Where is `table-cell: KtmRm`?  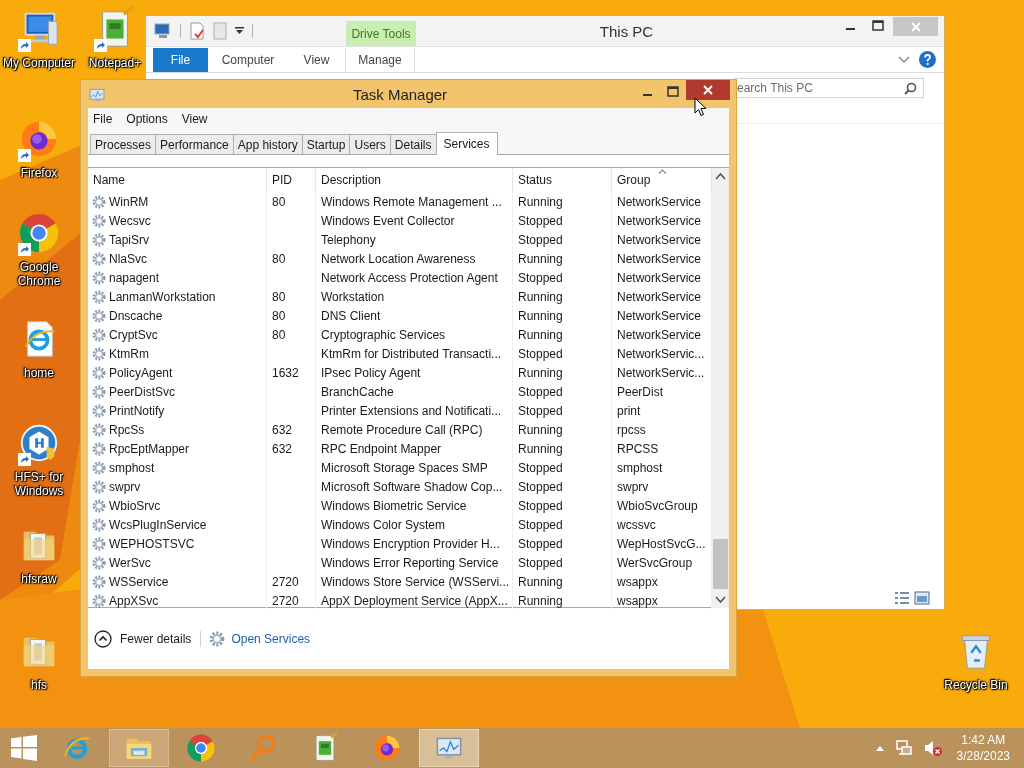 table-cell: KtmRm is located at coordinates (129, 353).